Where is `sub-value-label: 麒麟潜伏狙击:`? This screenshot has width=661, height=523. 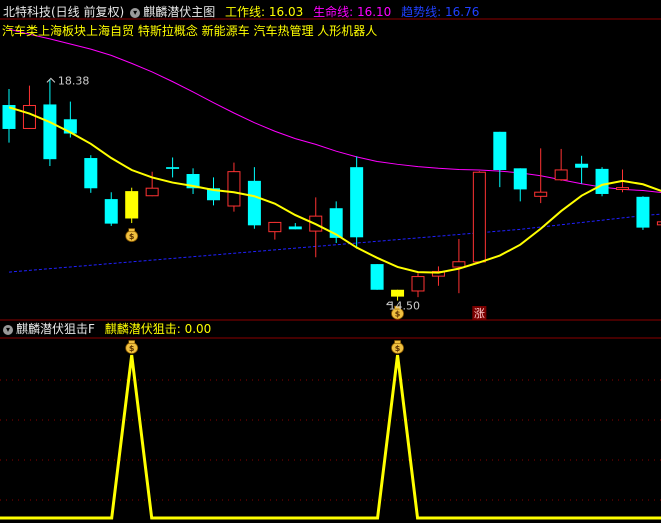 sub-value-label: 麒麟潜伏狙击: is located at coordinates (144, 329).